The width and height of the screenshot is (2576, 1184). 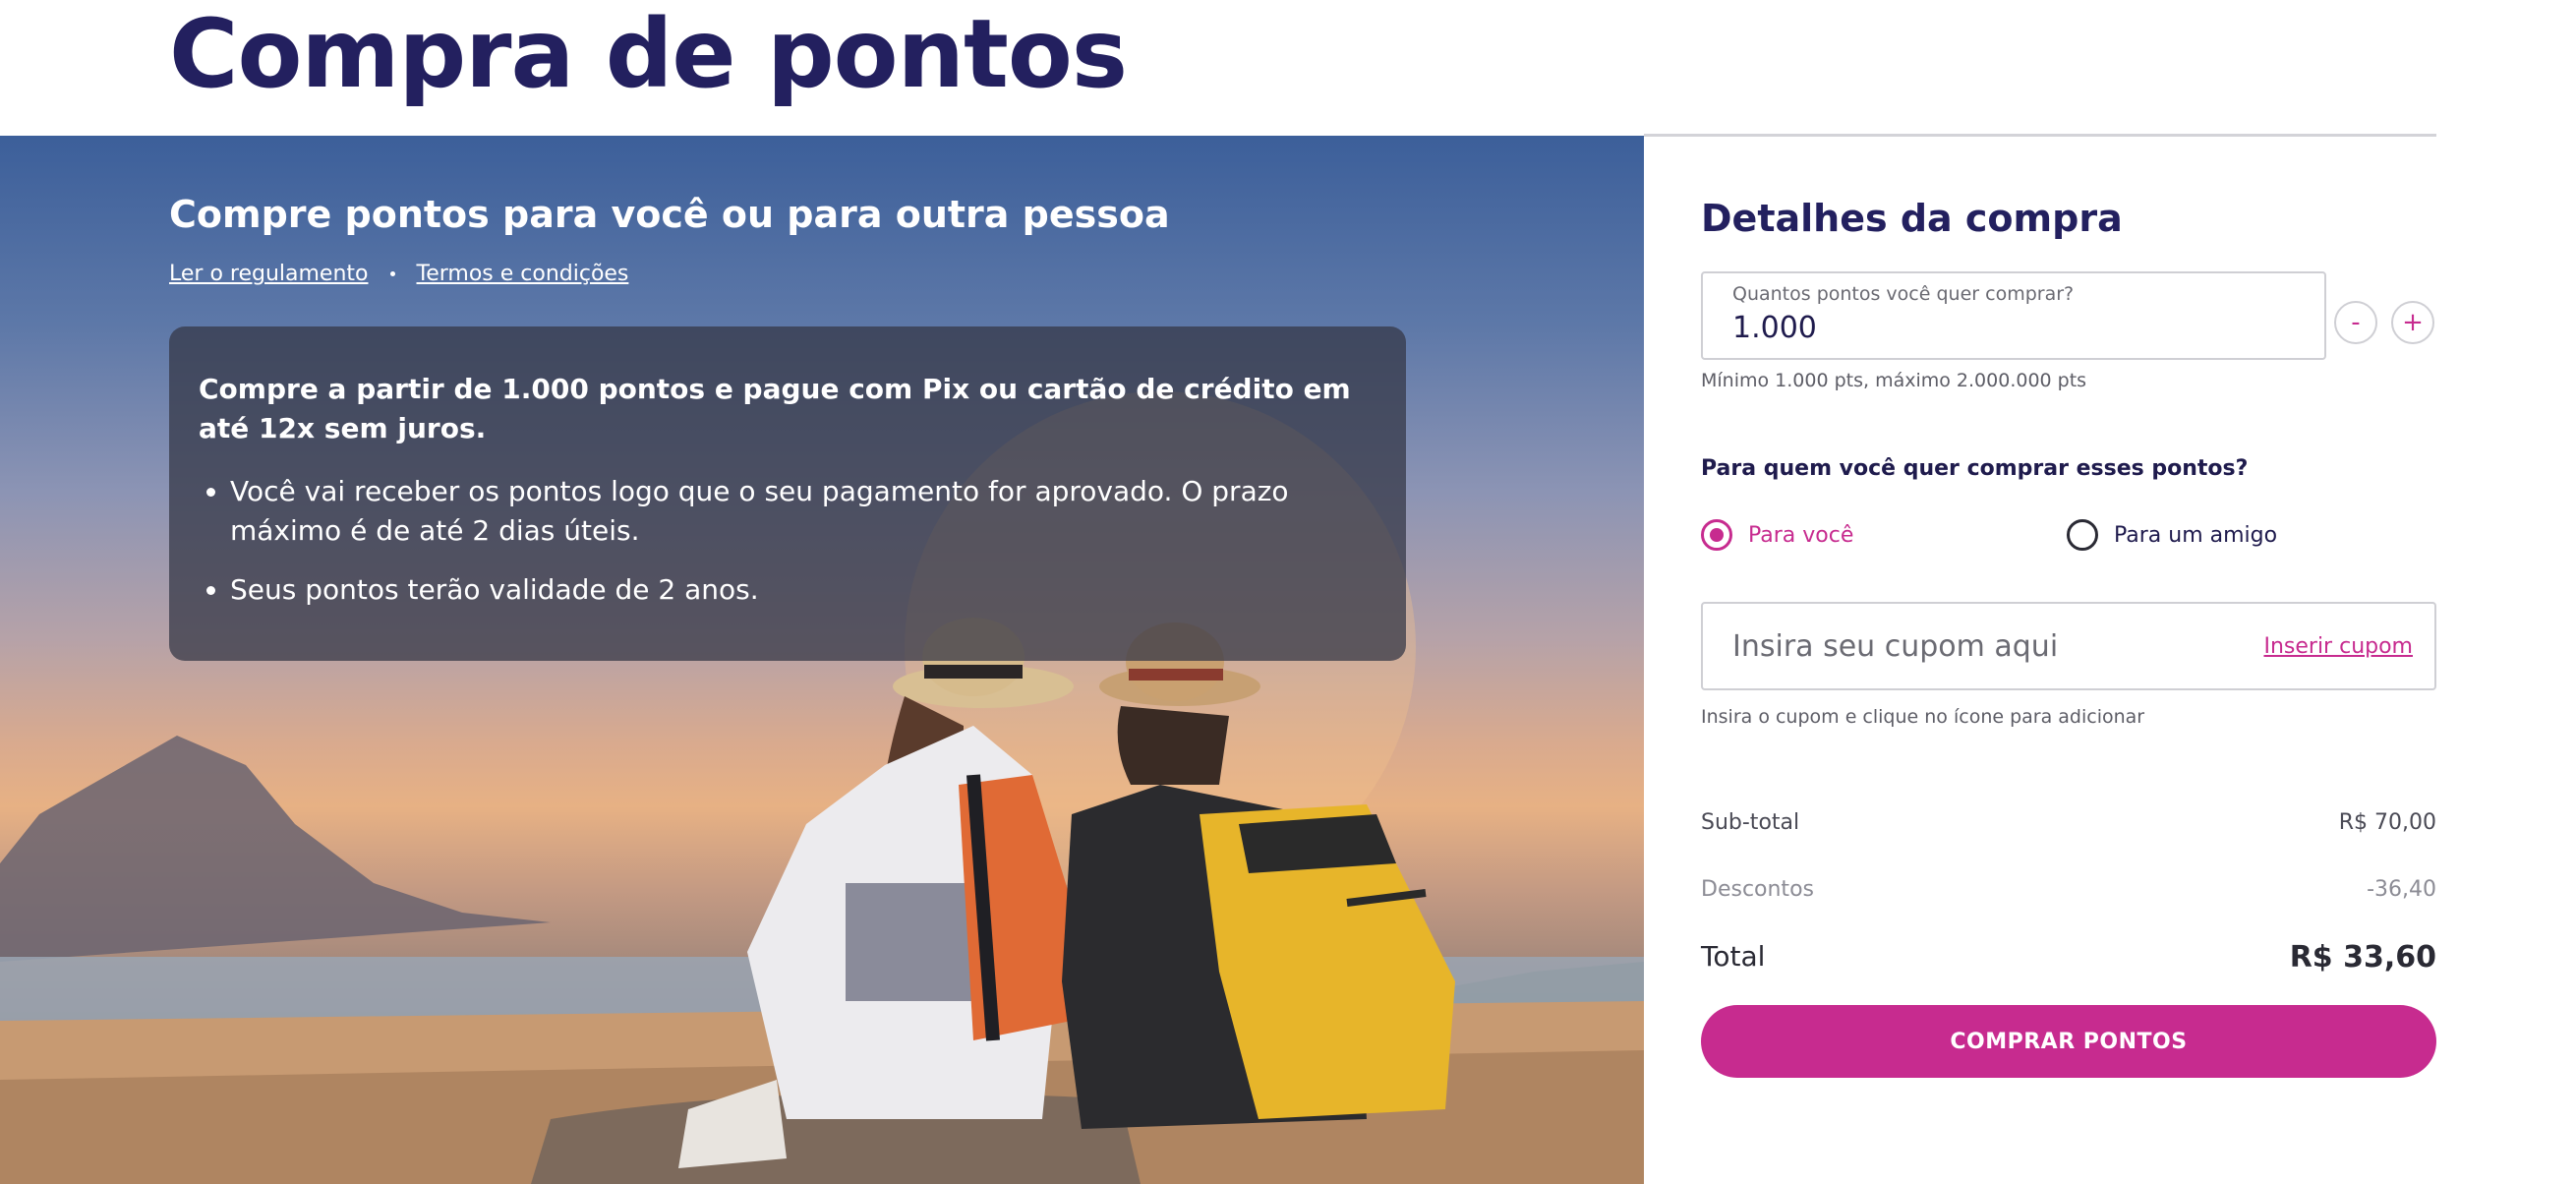 I want to click on insert-coupon-link: Inserir cupom, so click(x=2338, y=646).